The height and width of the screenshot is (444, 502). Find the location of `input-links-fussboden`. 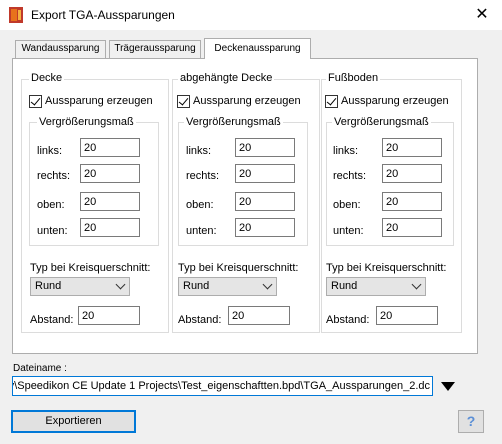

input-links-fussboden is located at coordinates (412, 147).